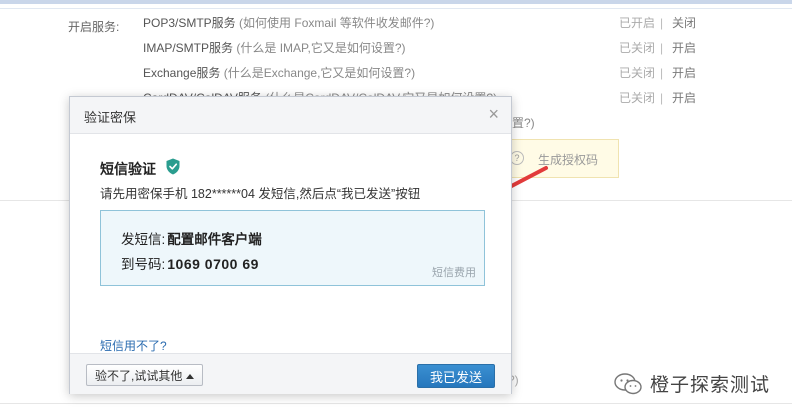 This screenshot has width=792, height=419. Describe the element at coordinates (320, 48) in the screenshot. I see `service-help-link: (什么是 IMAP,它又是如何设置?)` at that location.